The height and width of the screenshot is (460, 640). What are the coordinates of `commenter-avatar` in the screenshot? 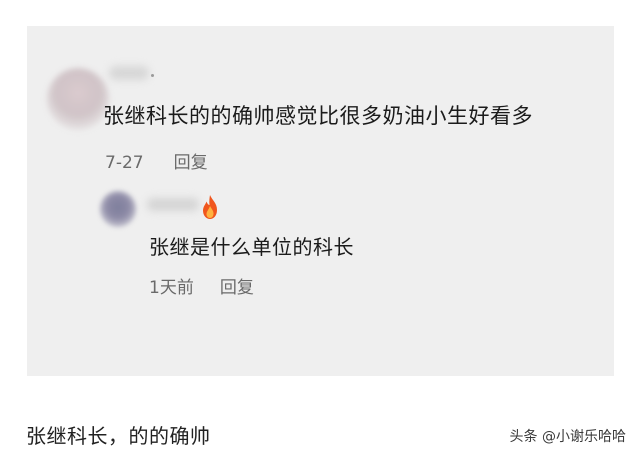 It's located at (78, 99).